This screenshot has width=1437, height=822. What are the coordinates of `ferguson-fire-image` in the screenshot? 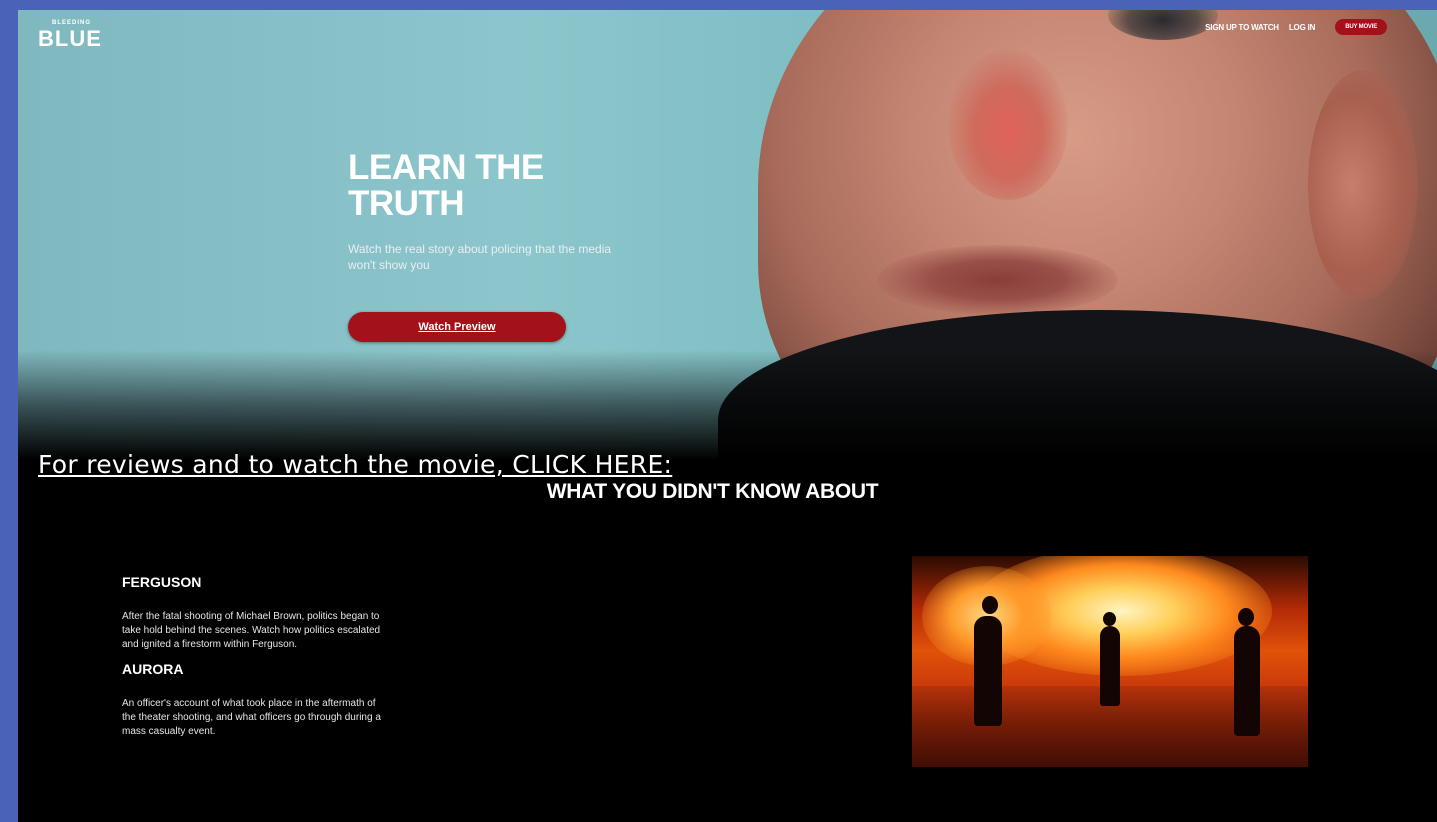 It's located at (1110, 661).